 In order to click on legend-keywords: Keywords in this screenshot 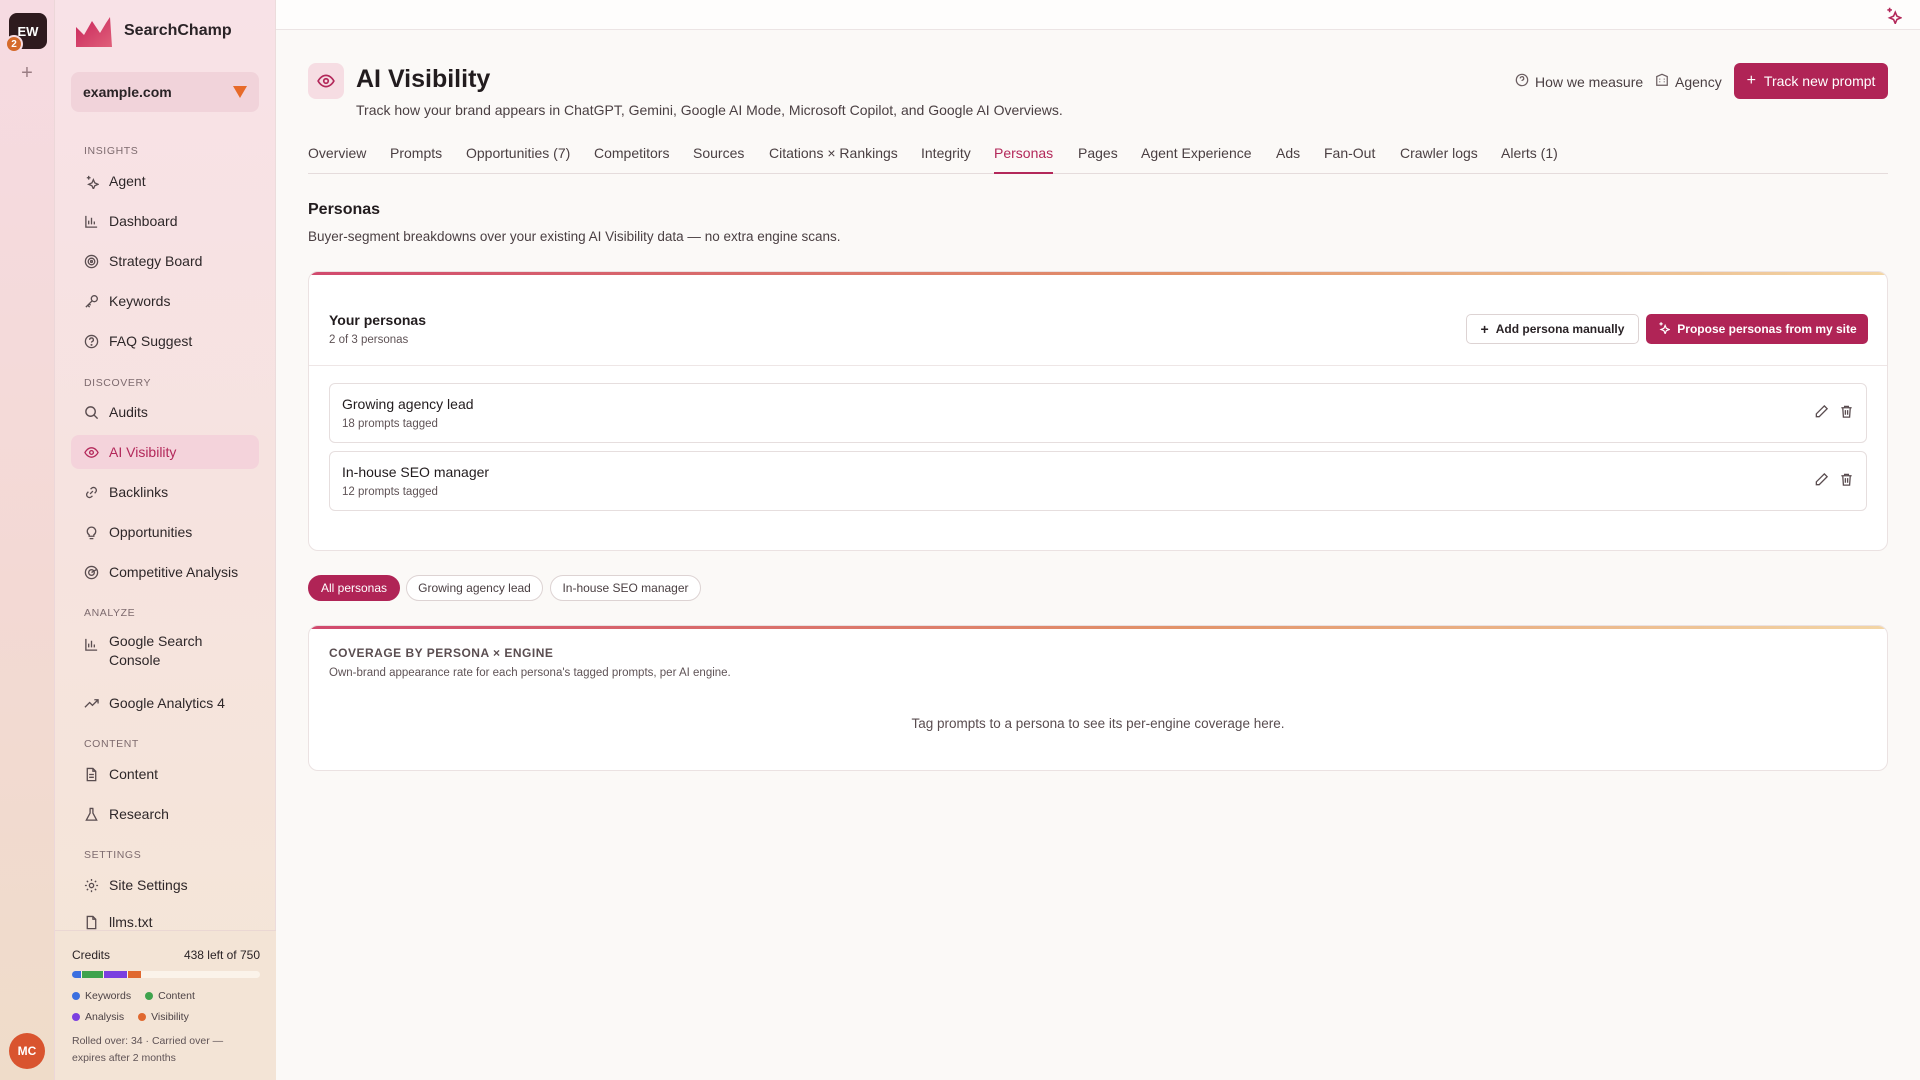, I will do `click(101, 996)`.